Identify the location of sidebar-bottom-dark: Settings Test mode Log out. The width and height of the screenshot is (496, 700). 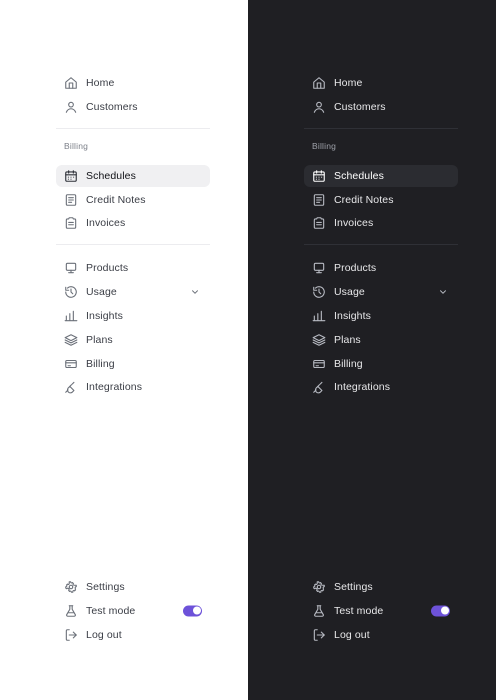
(381, 611).